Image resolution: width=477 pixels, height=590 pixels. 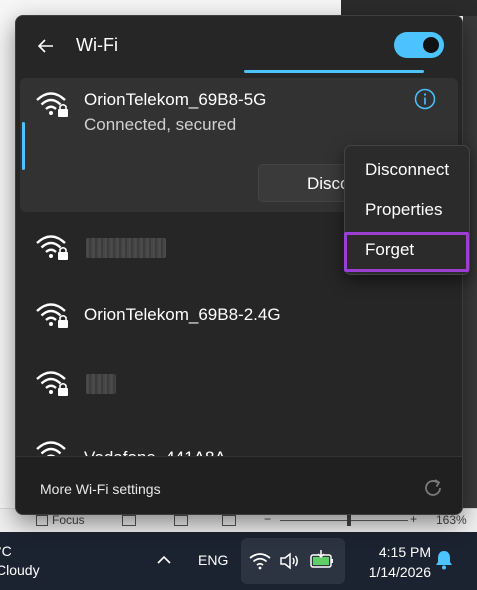 What do you see at coordinates (239, 47) in the screenshot?
I see `flyout-header: Wi-Fi` at bounding box center [239, 47].